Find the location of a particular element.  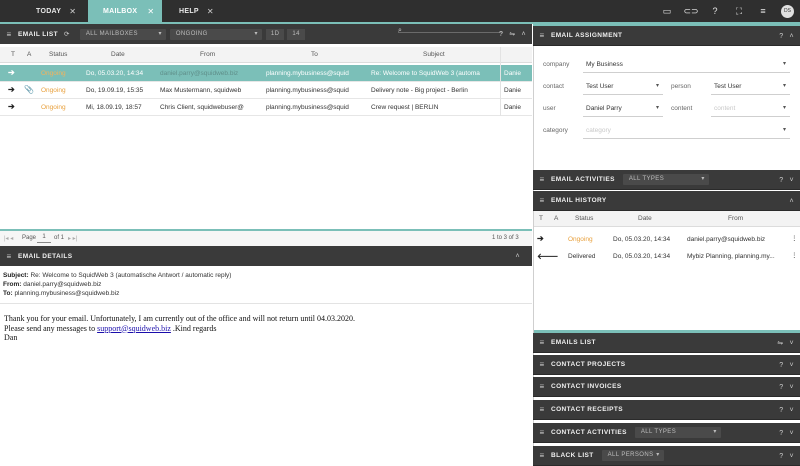

fullscreen-icon: ⛶ is located at coordinates (739, 11).